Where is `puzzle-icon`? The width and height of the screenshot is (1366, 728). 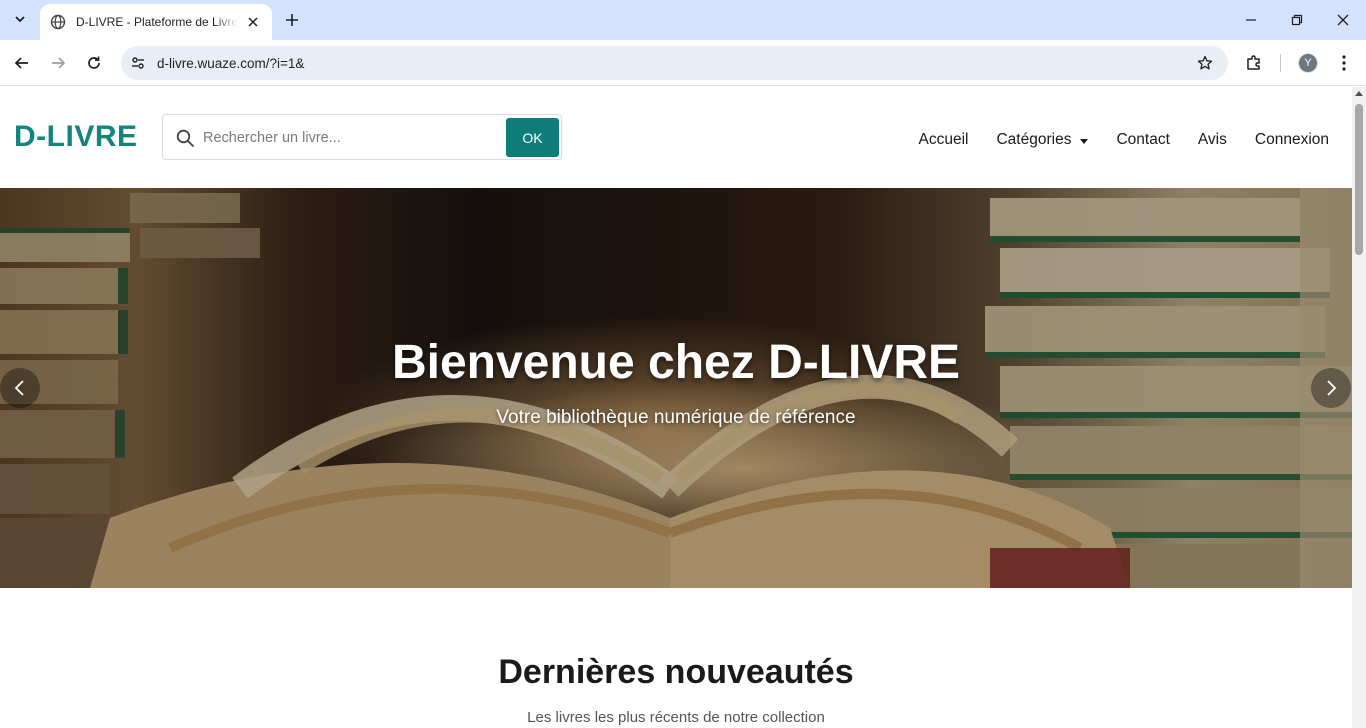
puzzle-icon is located at coordinates (1253, 62).